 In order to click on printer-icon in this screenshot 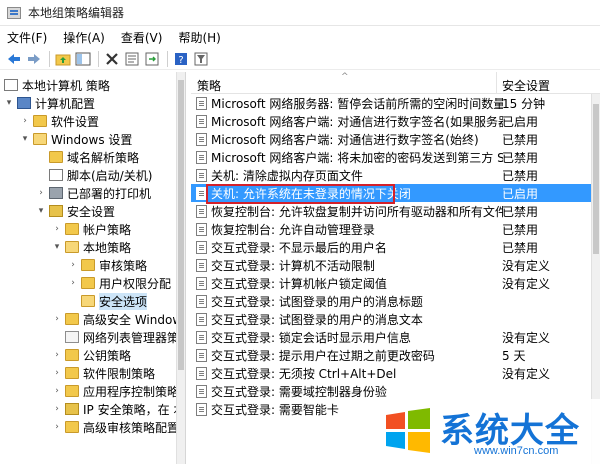, I will do `click(56, 193)`.